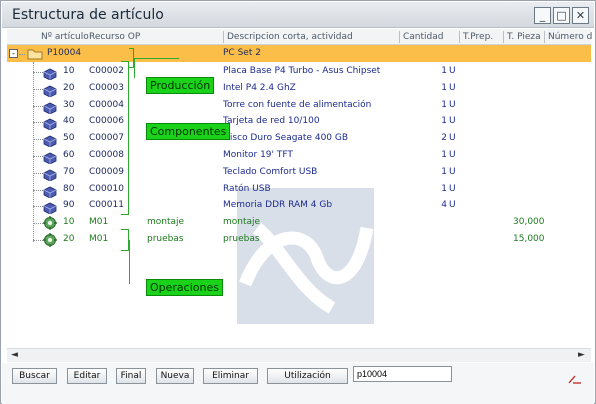 The image size is (596, 404). I want to click on root-article-code: P10004, so click(64, 53).